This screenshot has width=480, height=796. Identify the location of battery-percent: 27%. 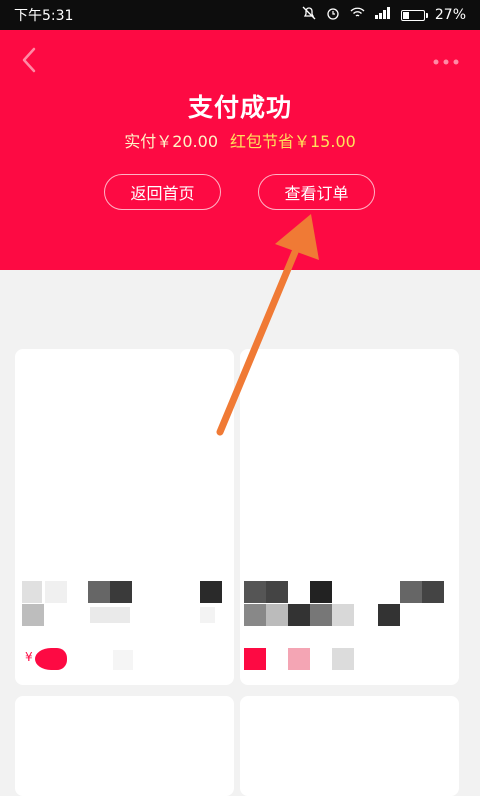
(450, 15).